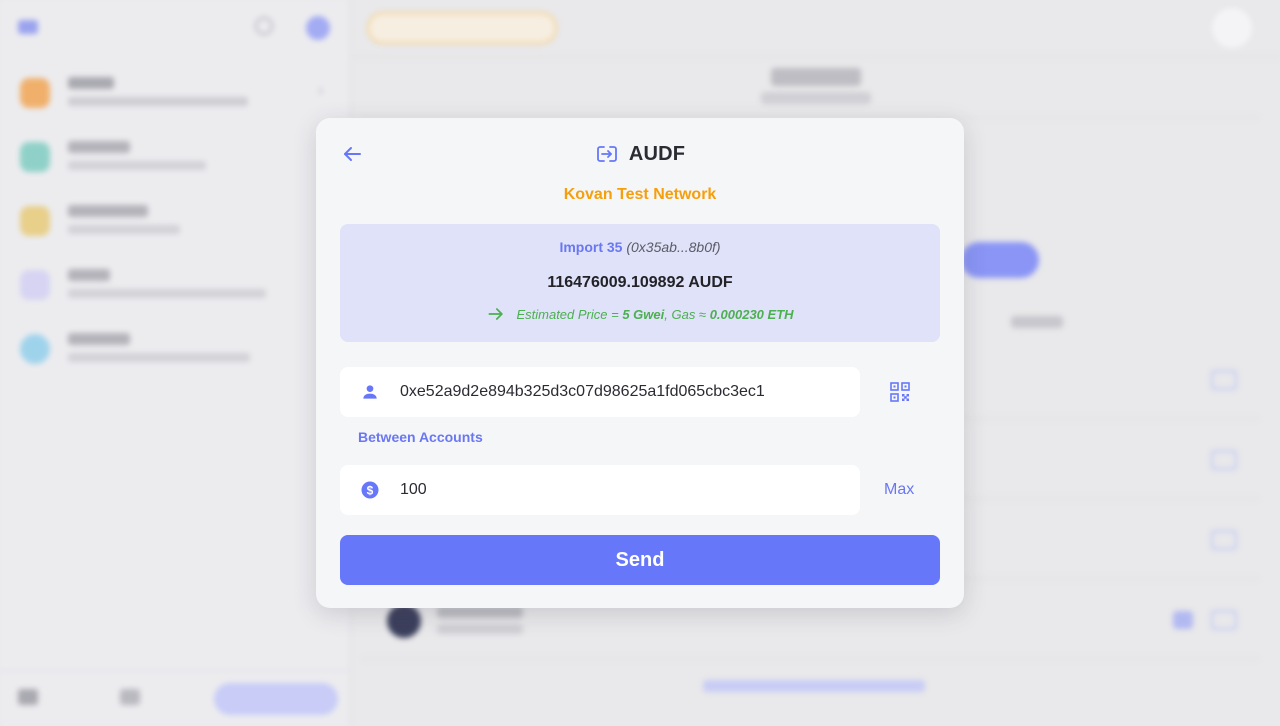  I want to click on public-id-icon, so click(35, 349).